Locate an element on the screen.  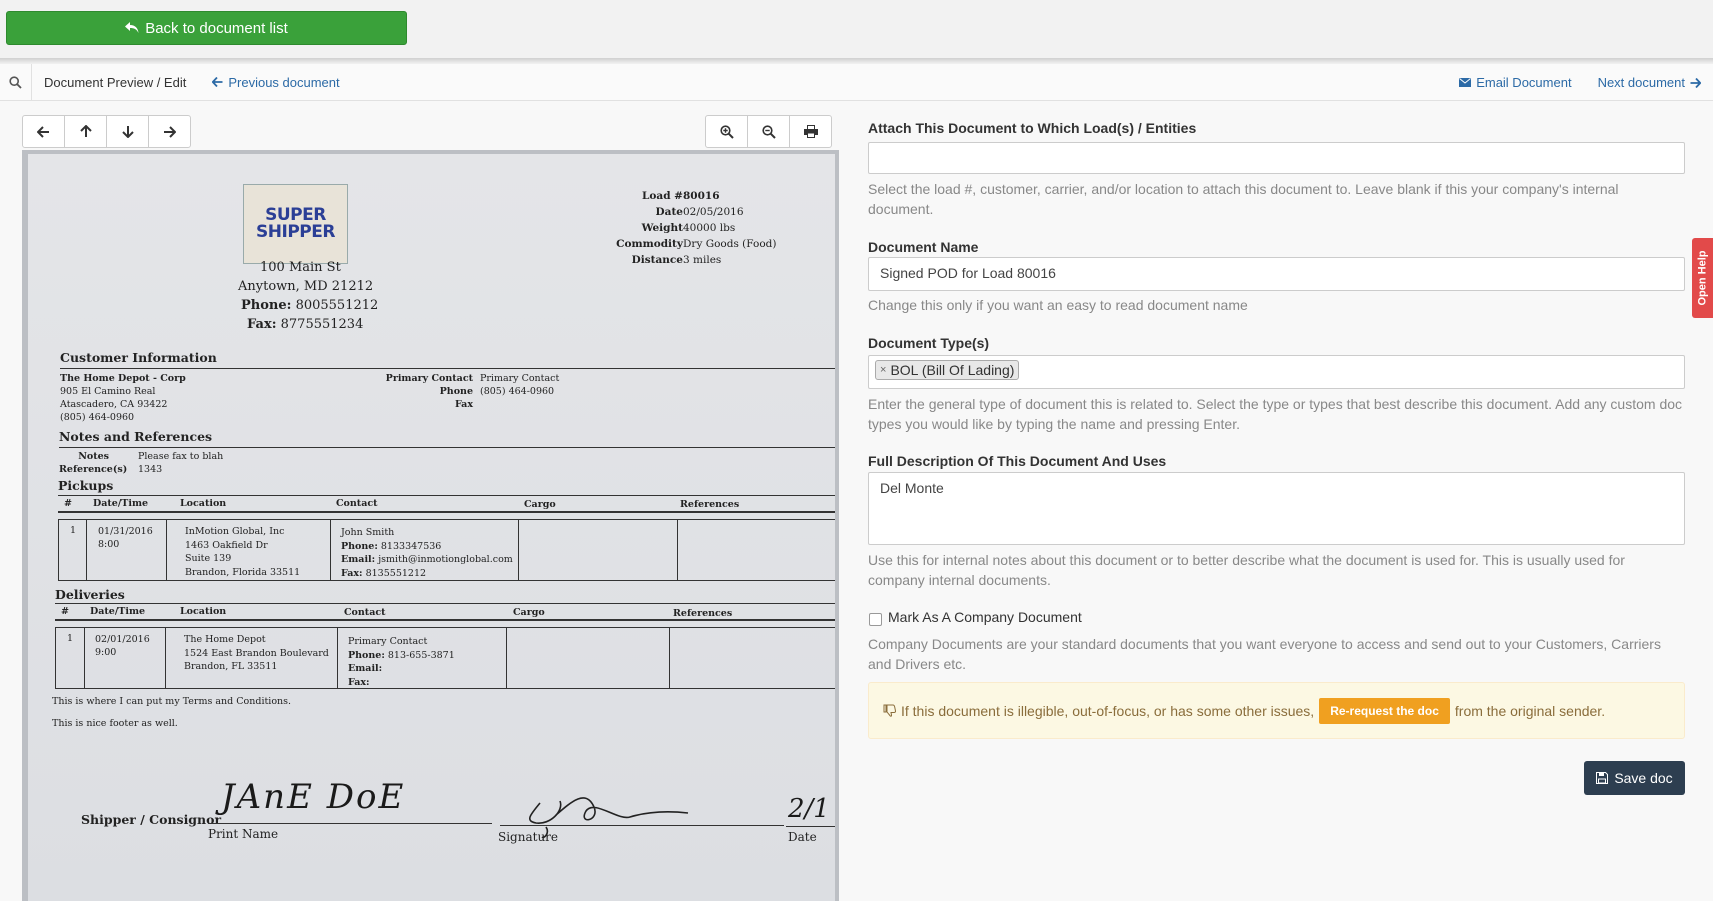
document-type-input: × BOL (Bill Of Lading) is located at coordinates (1276, 372).